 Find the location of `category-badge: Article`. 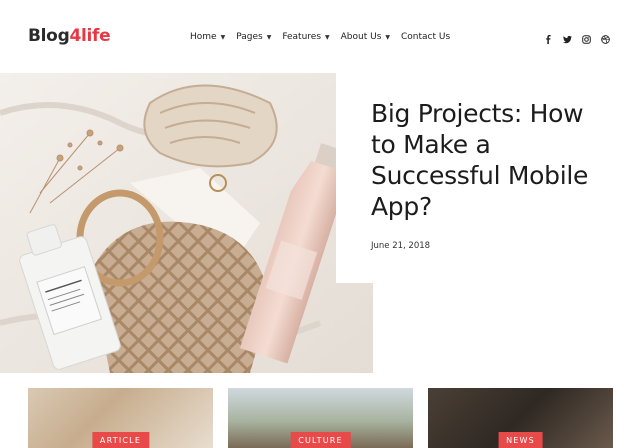

category-badge: Article is located at coordinates (120, 440).